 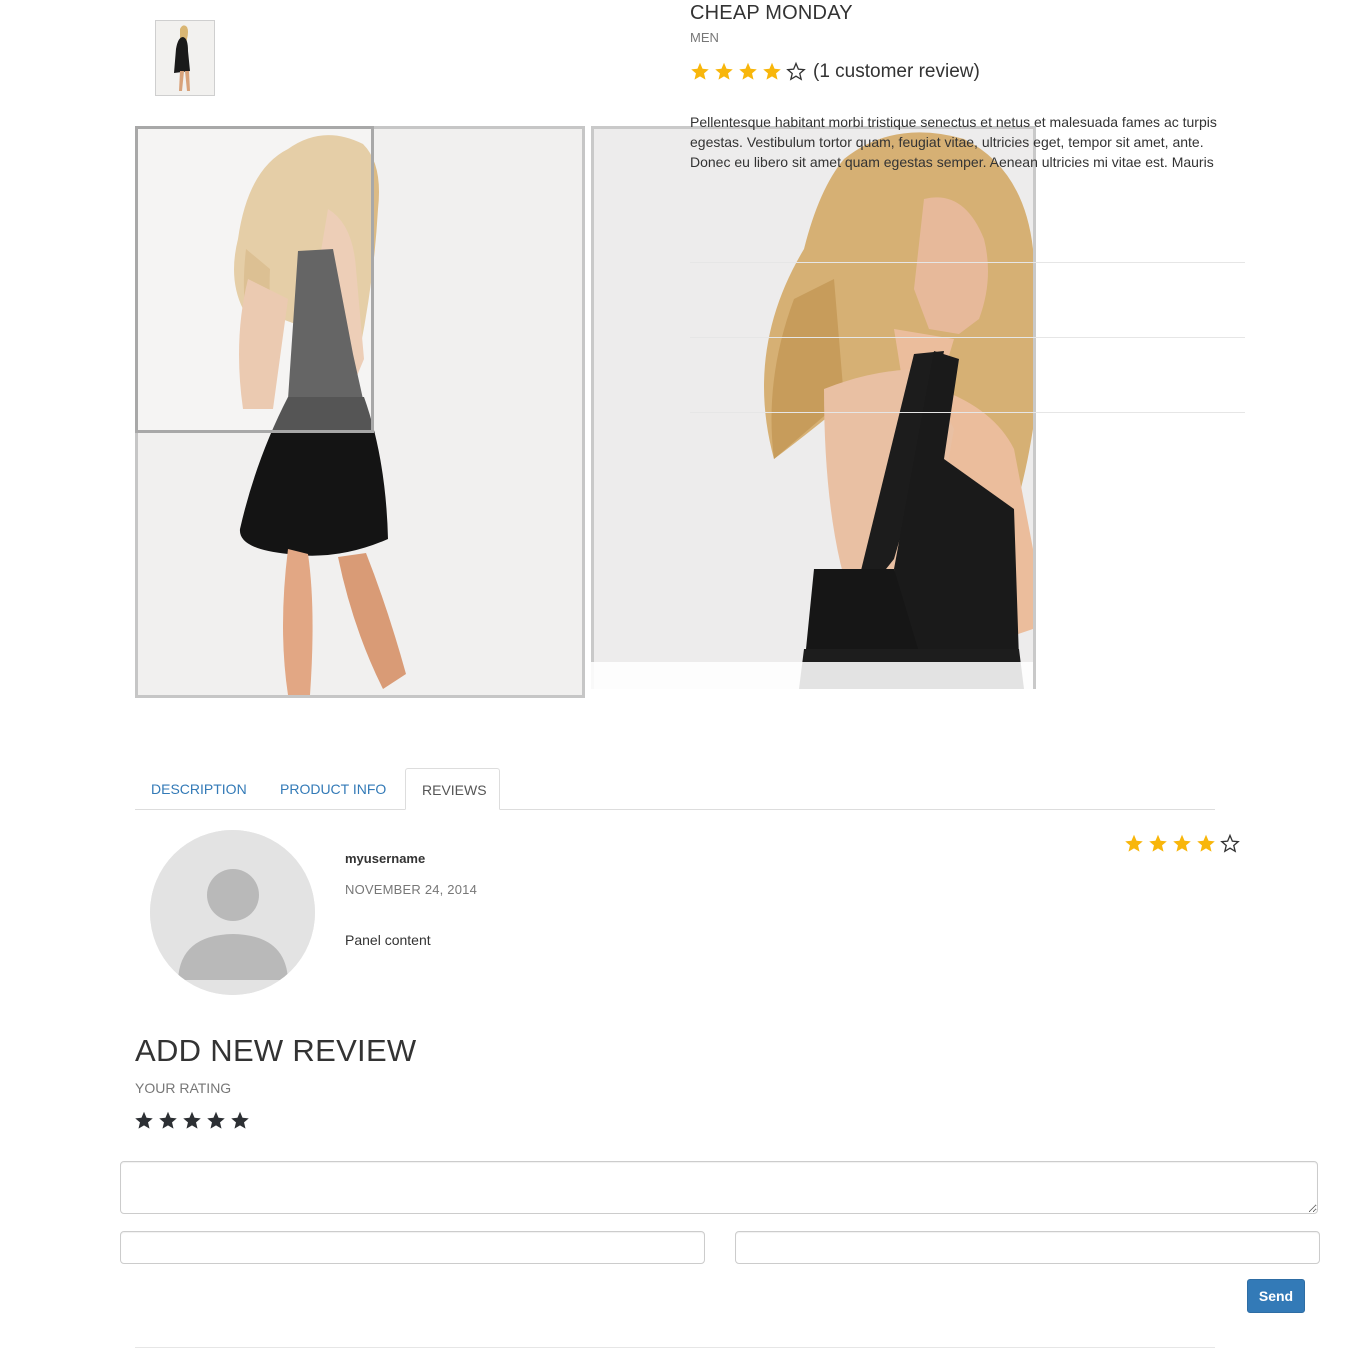 I want to click on user-placeholder-icon, so click(x=232, y=912).